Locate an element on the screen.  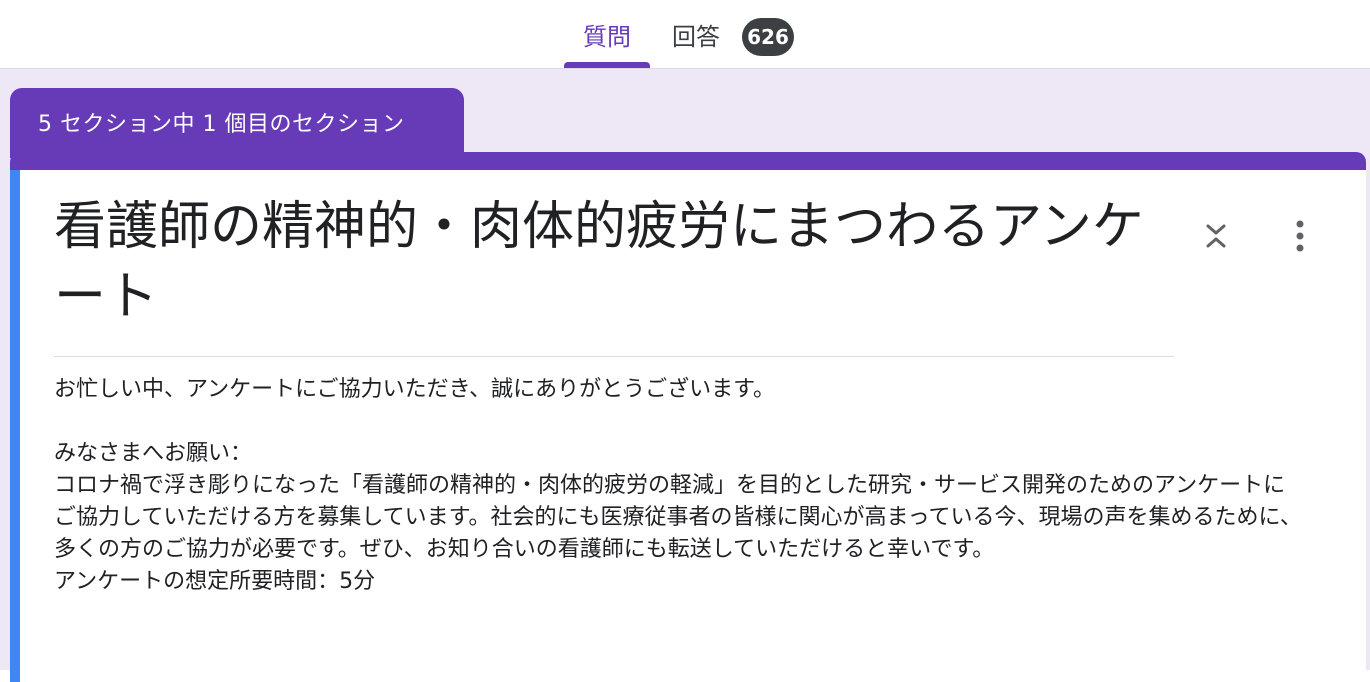
tab-questions-label: 質問 is located at coordinates (607, 36).